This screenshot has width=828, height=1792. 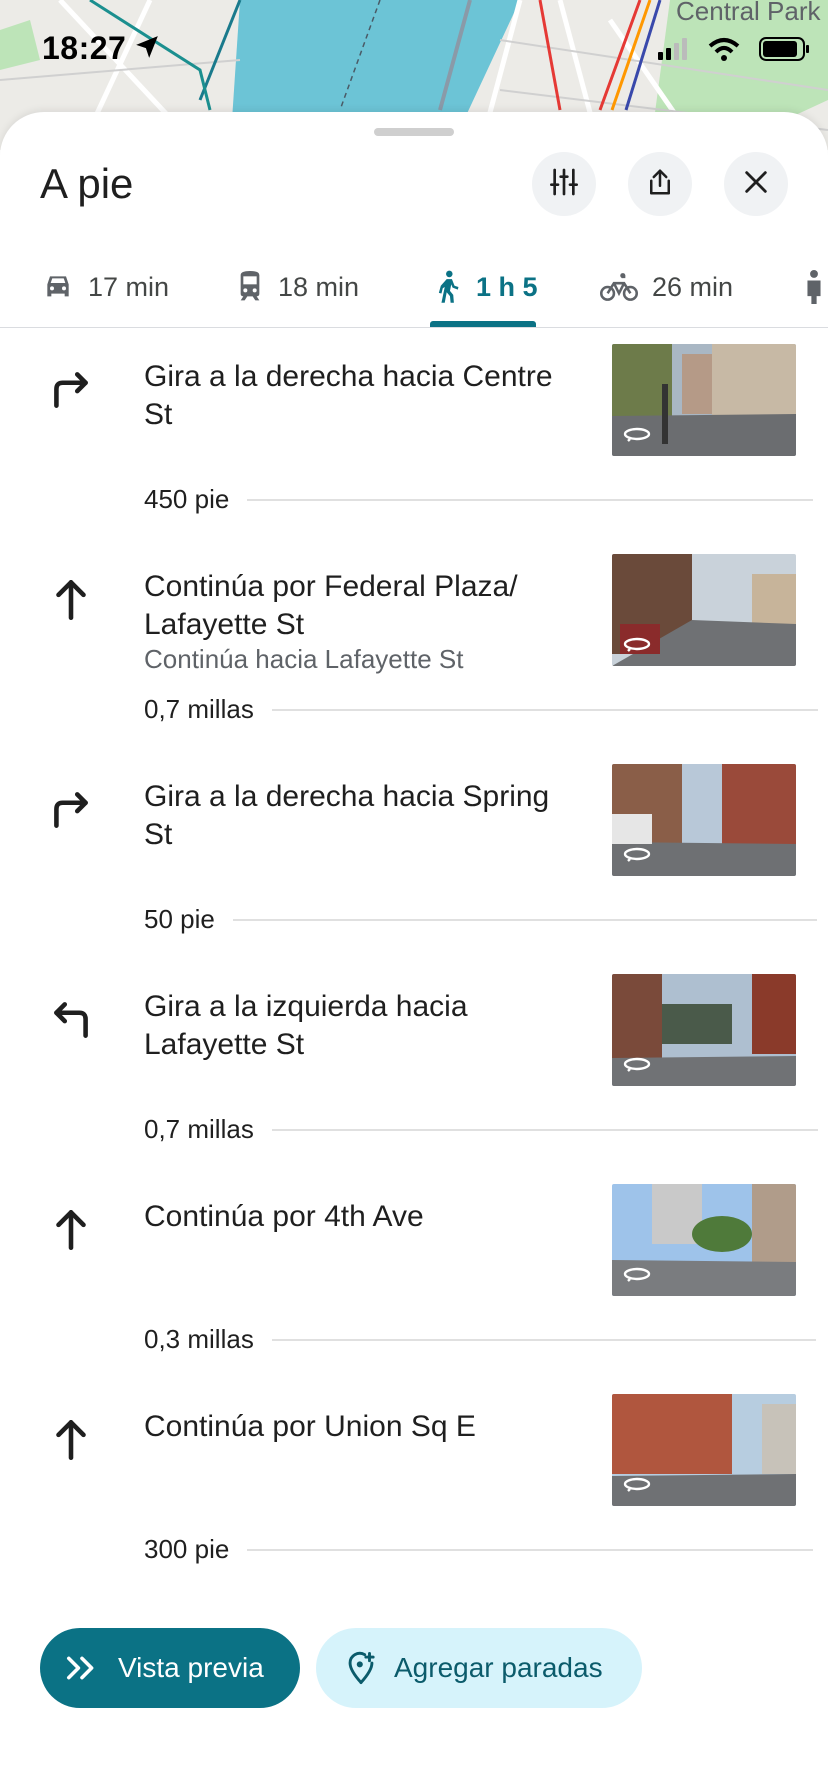 I want to click on person-icon, so click(x=814, y=287).